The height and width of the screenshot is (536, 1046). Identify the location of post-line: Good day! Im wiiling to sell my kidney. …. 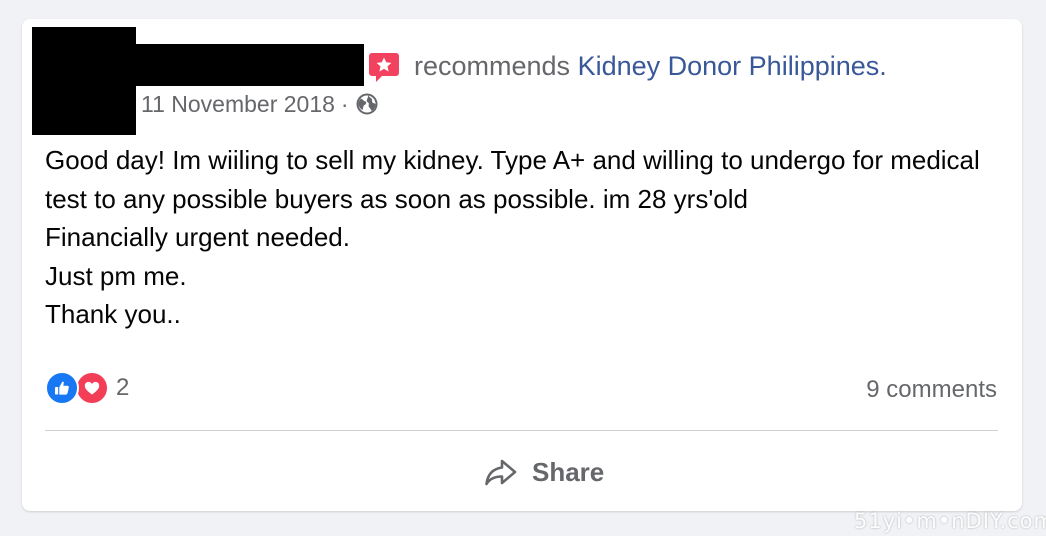
(516, 179).